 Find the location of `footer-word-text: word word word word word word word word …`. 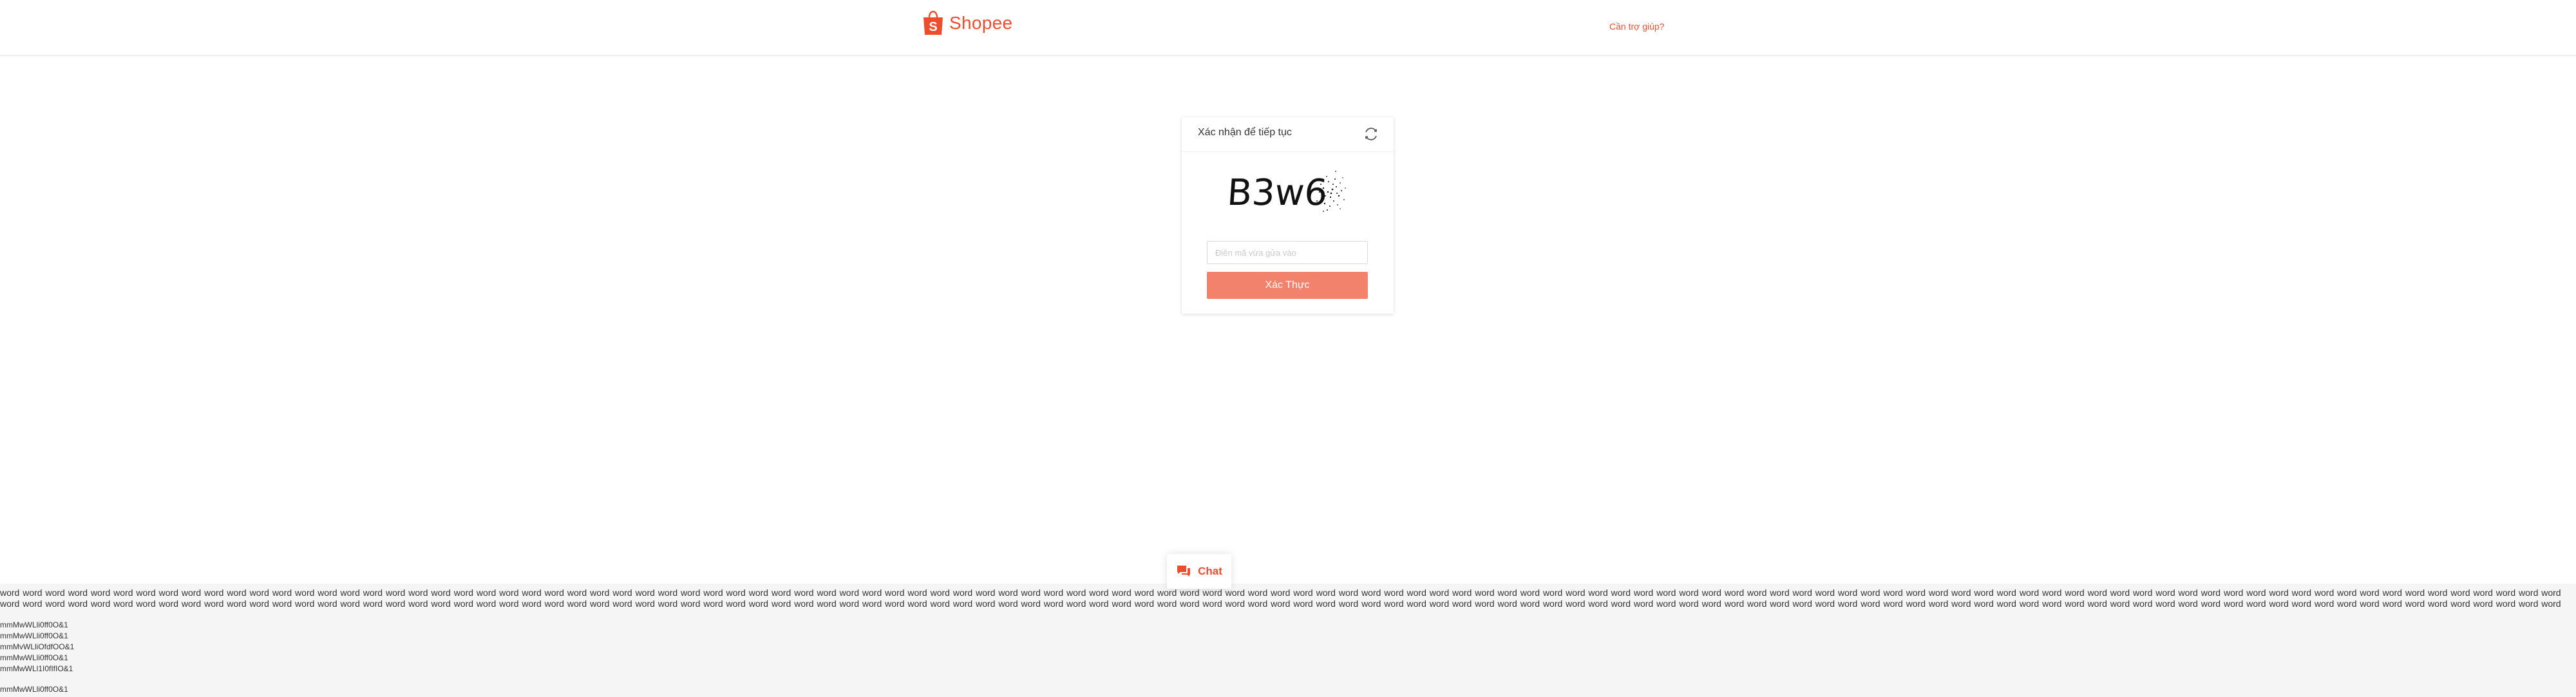

footer-word-text: word word word word word word word word … is located at coordinates (1281, 599).